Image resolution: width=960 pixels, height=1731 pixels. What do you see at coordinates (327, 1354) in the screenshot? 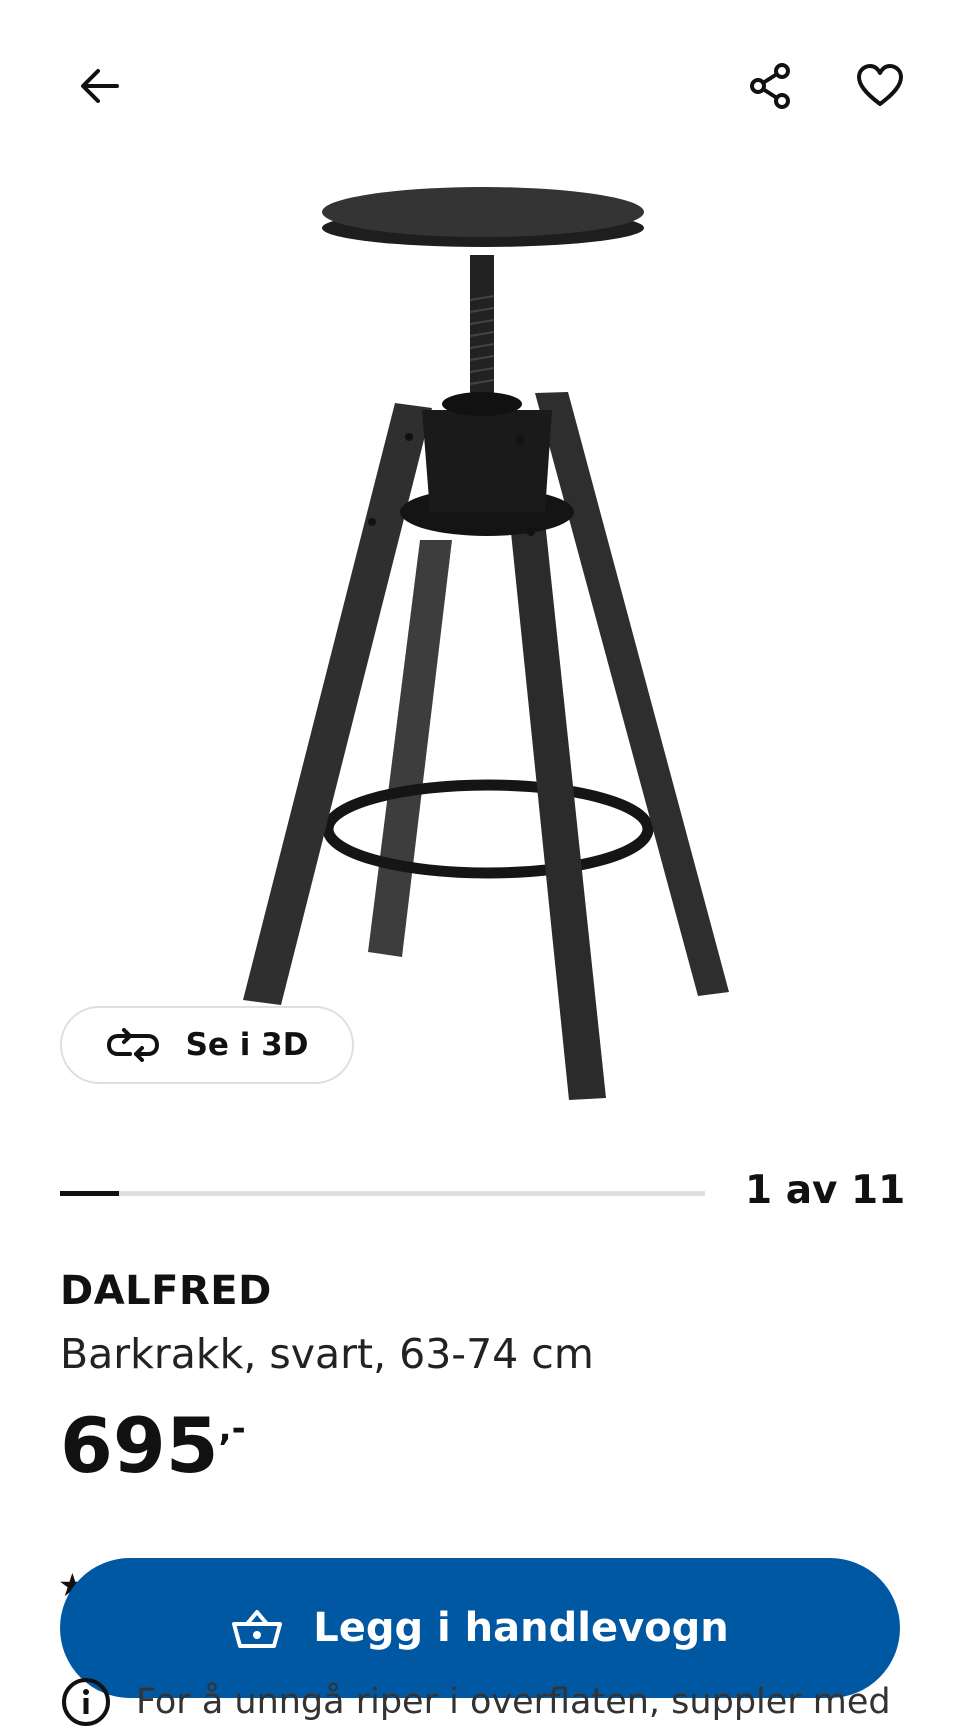
I see `product-description: Barkrakk, svart, 63-74 cm` at bounding box center [327, 1354].